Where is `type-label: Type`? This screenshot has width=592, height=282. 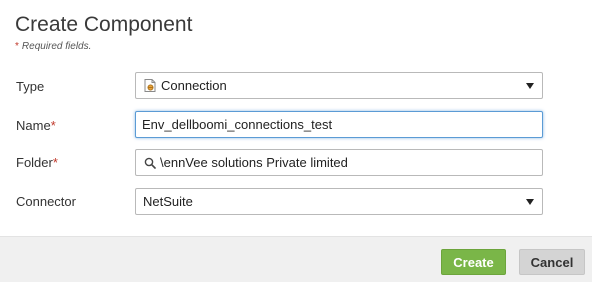 type-label: Type is located at coordinates (30, 86).